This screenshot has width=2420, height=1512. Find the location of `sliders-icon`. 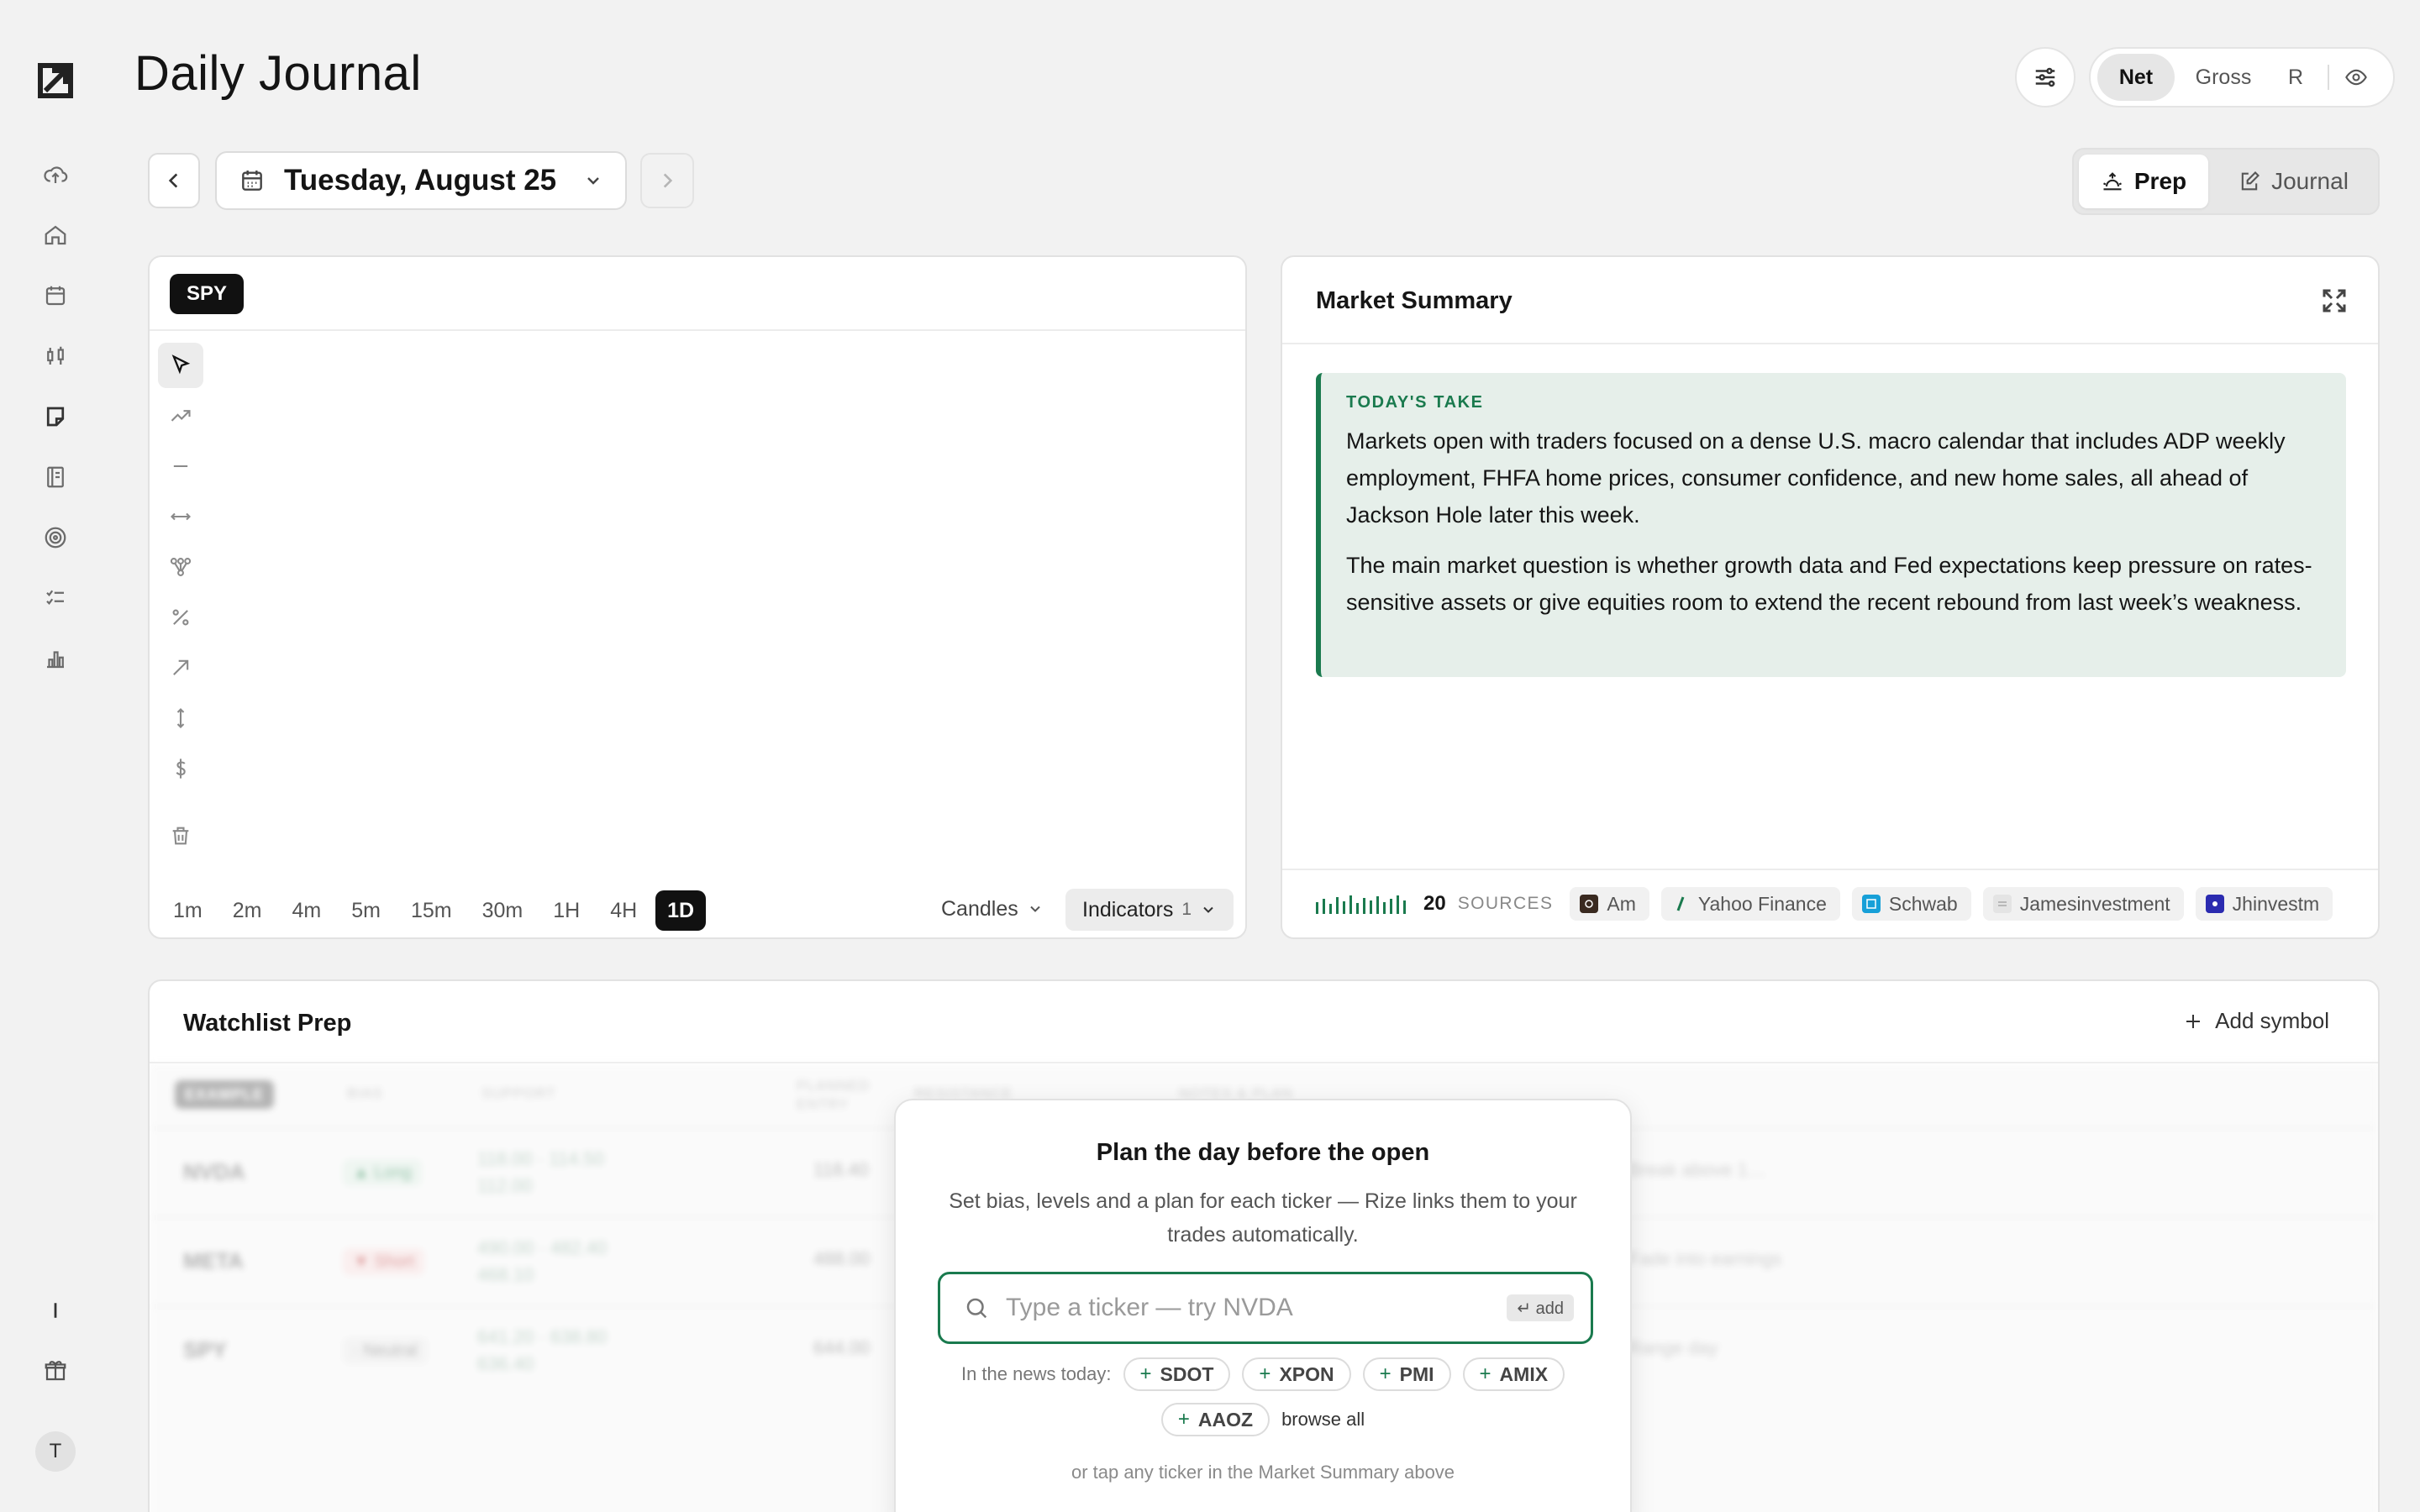

sliders-icon is located at coordinates (2045, 77).